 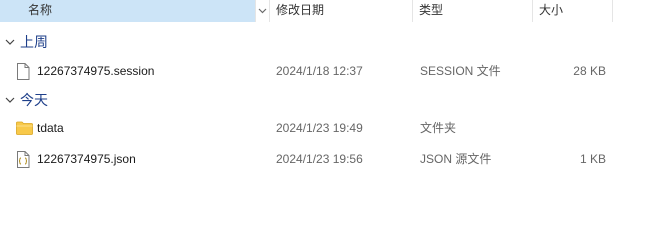 I want to click on file-type: SESSION 文件, so click(x=460, y=71).